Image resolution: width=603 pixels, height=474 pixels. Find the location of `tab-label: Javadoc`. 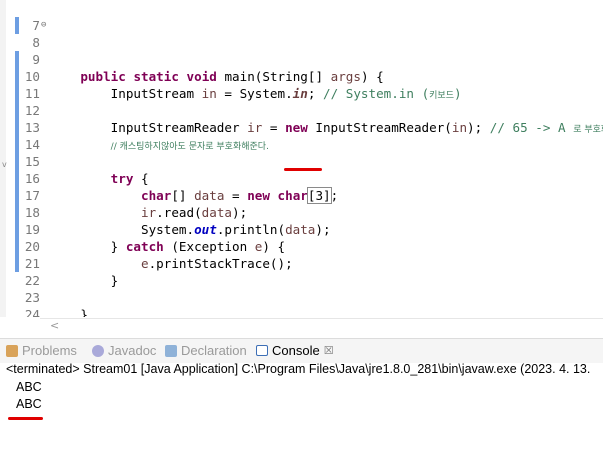

tab-label: Javadoc is located at coordinates (132, 350).